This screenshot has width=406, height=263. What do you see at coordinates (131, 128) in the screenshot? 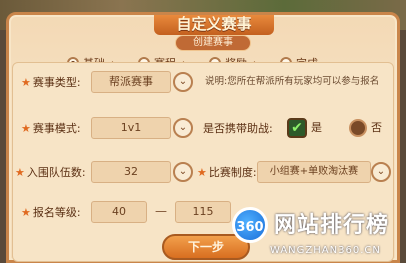
I see `event-mode-select: 1v1` at bounding box center [131, 128].